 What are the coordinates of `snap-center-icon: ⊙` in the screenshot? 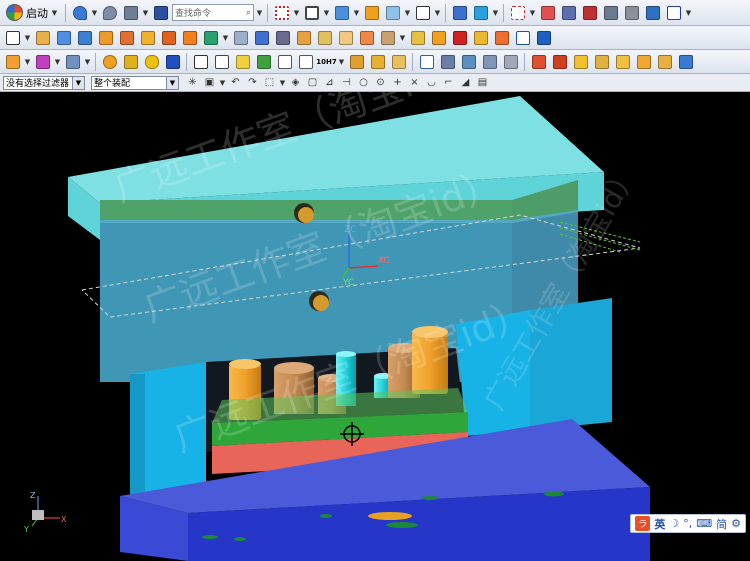 It's located at (380, 82).